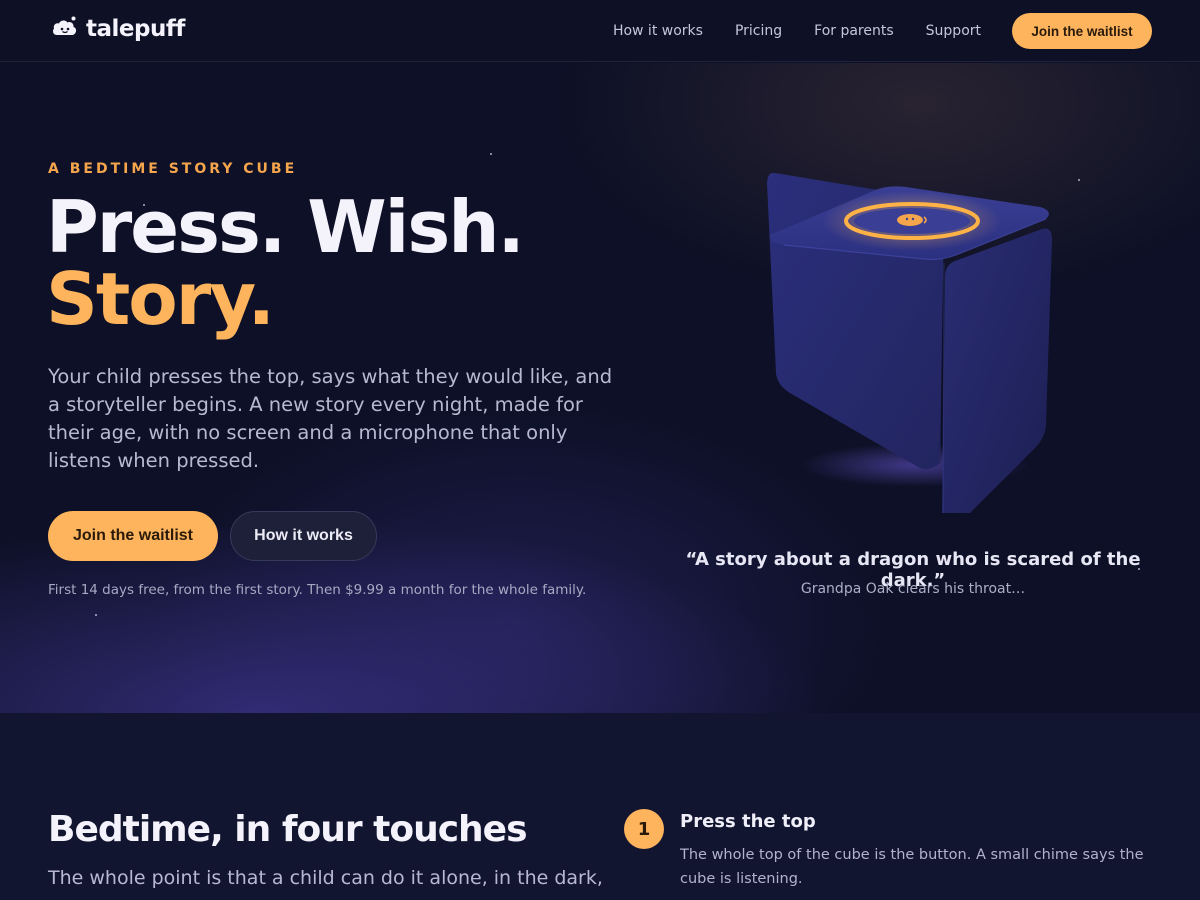 This screenshot has height=900, width=1200. I want to click on nav-link-how-it-works: How it works, so click(658, 31).